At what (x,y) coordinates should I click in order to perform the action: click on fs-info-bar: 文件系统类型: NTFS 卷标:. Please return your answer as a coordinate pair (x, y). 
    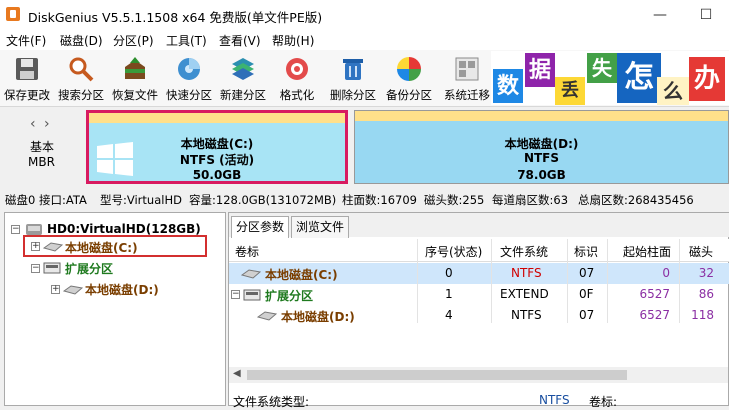
    Looking at the image, I should click on (478, 400).